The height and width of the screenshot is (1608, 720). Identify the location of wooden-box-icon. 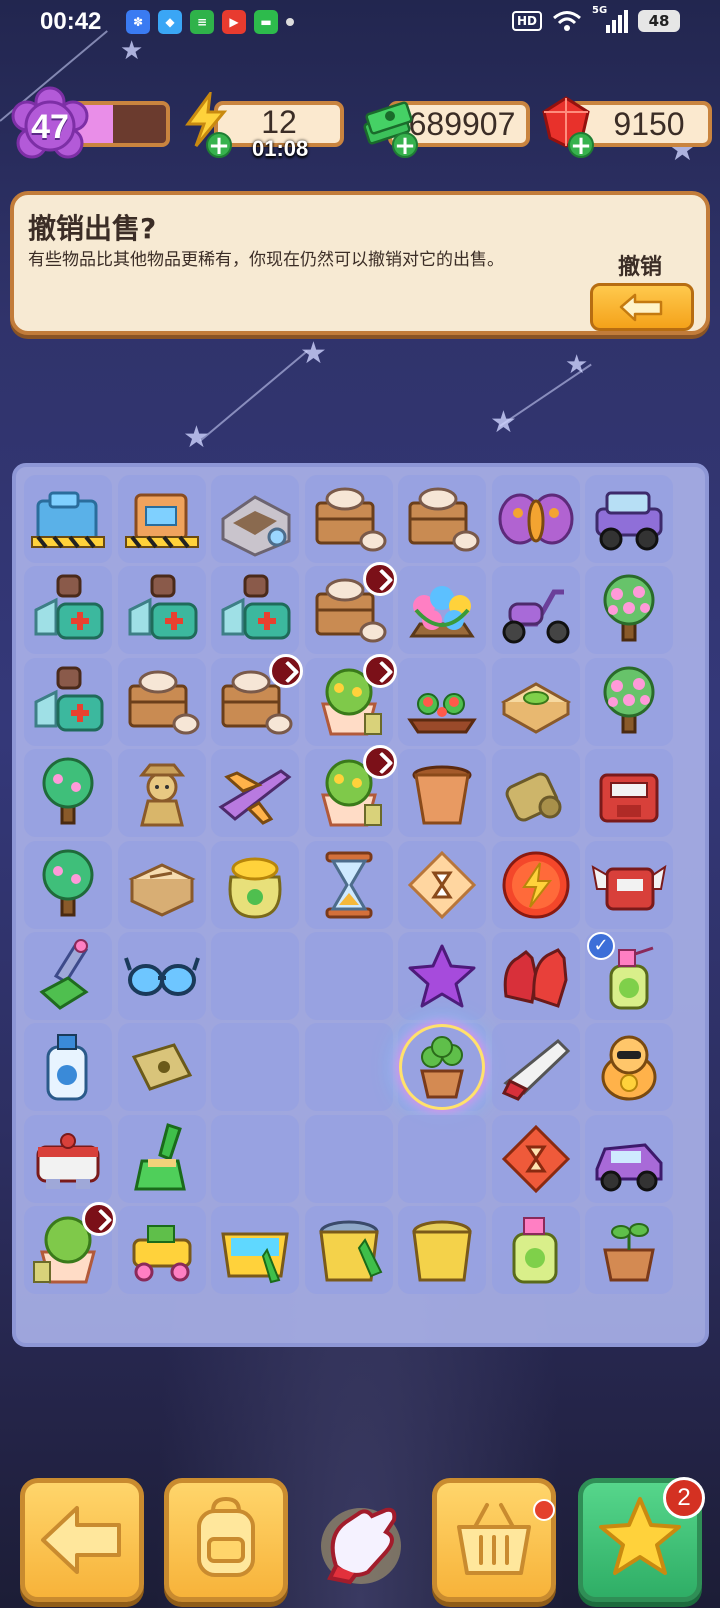
(162, 885).